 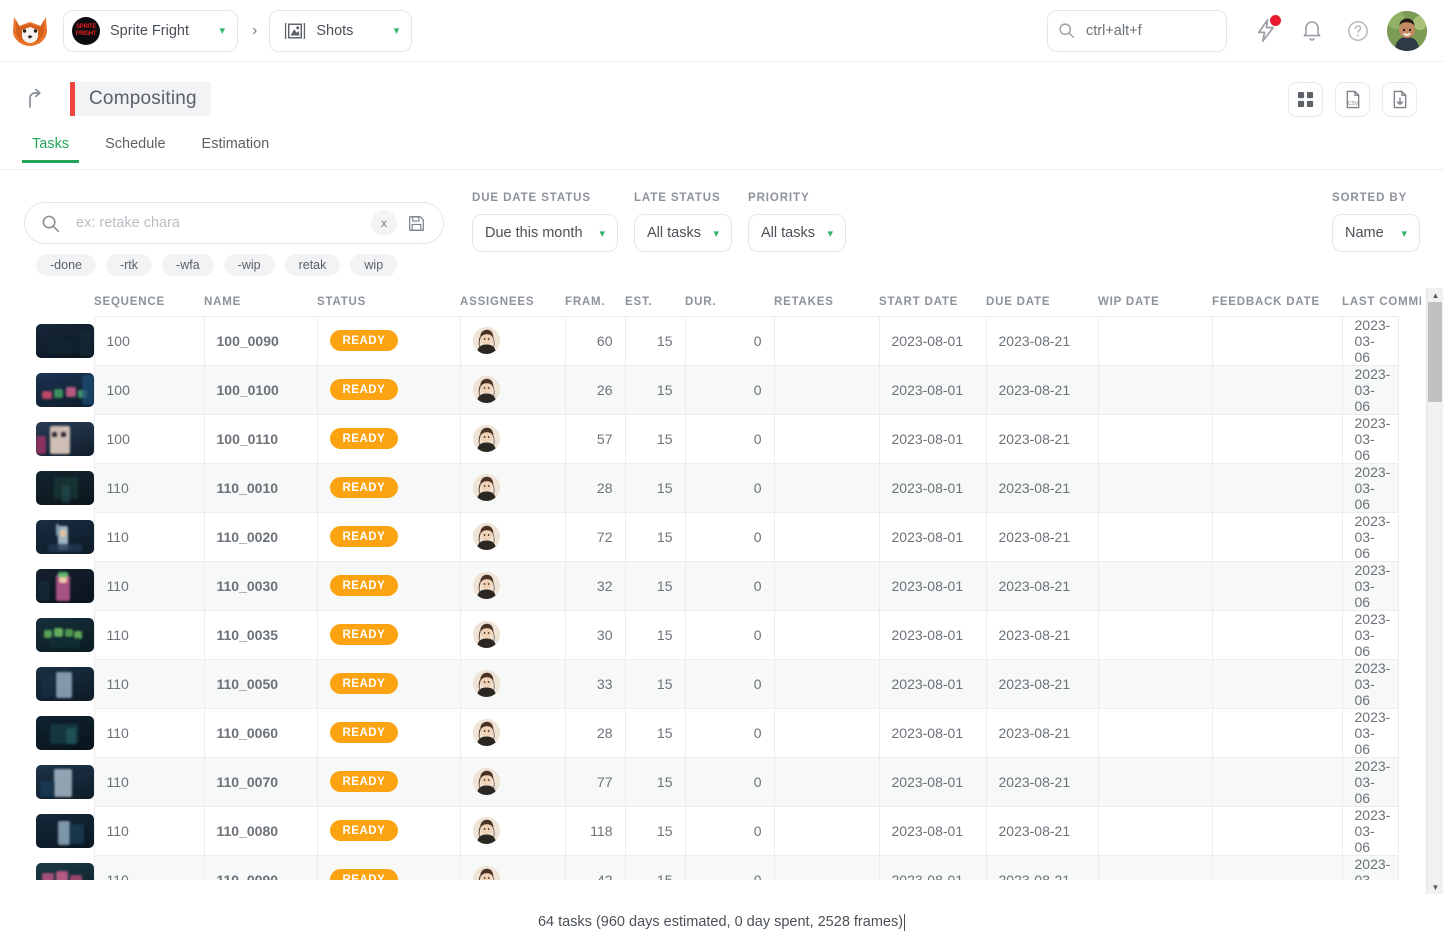 I want to click on user-avatar, so click(x=1407, y=30).